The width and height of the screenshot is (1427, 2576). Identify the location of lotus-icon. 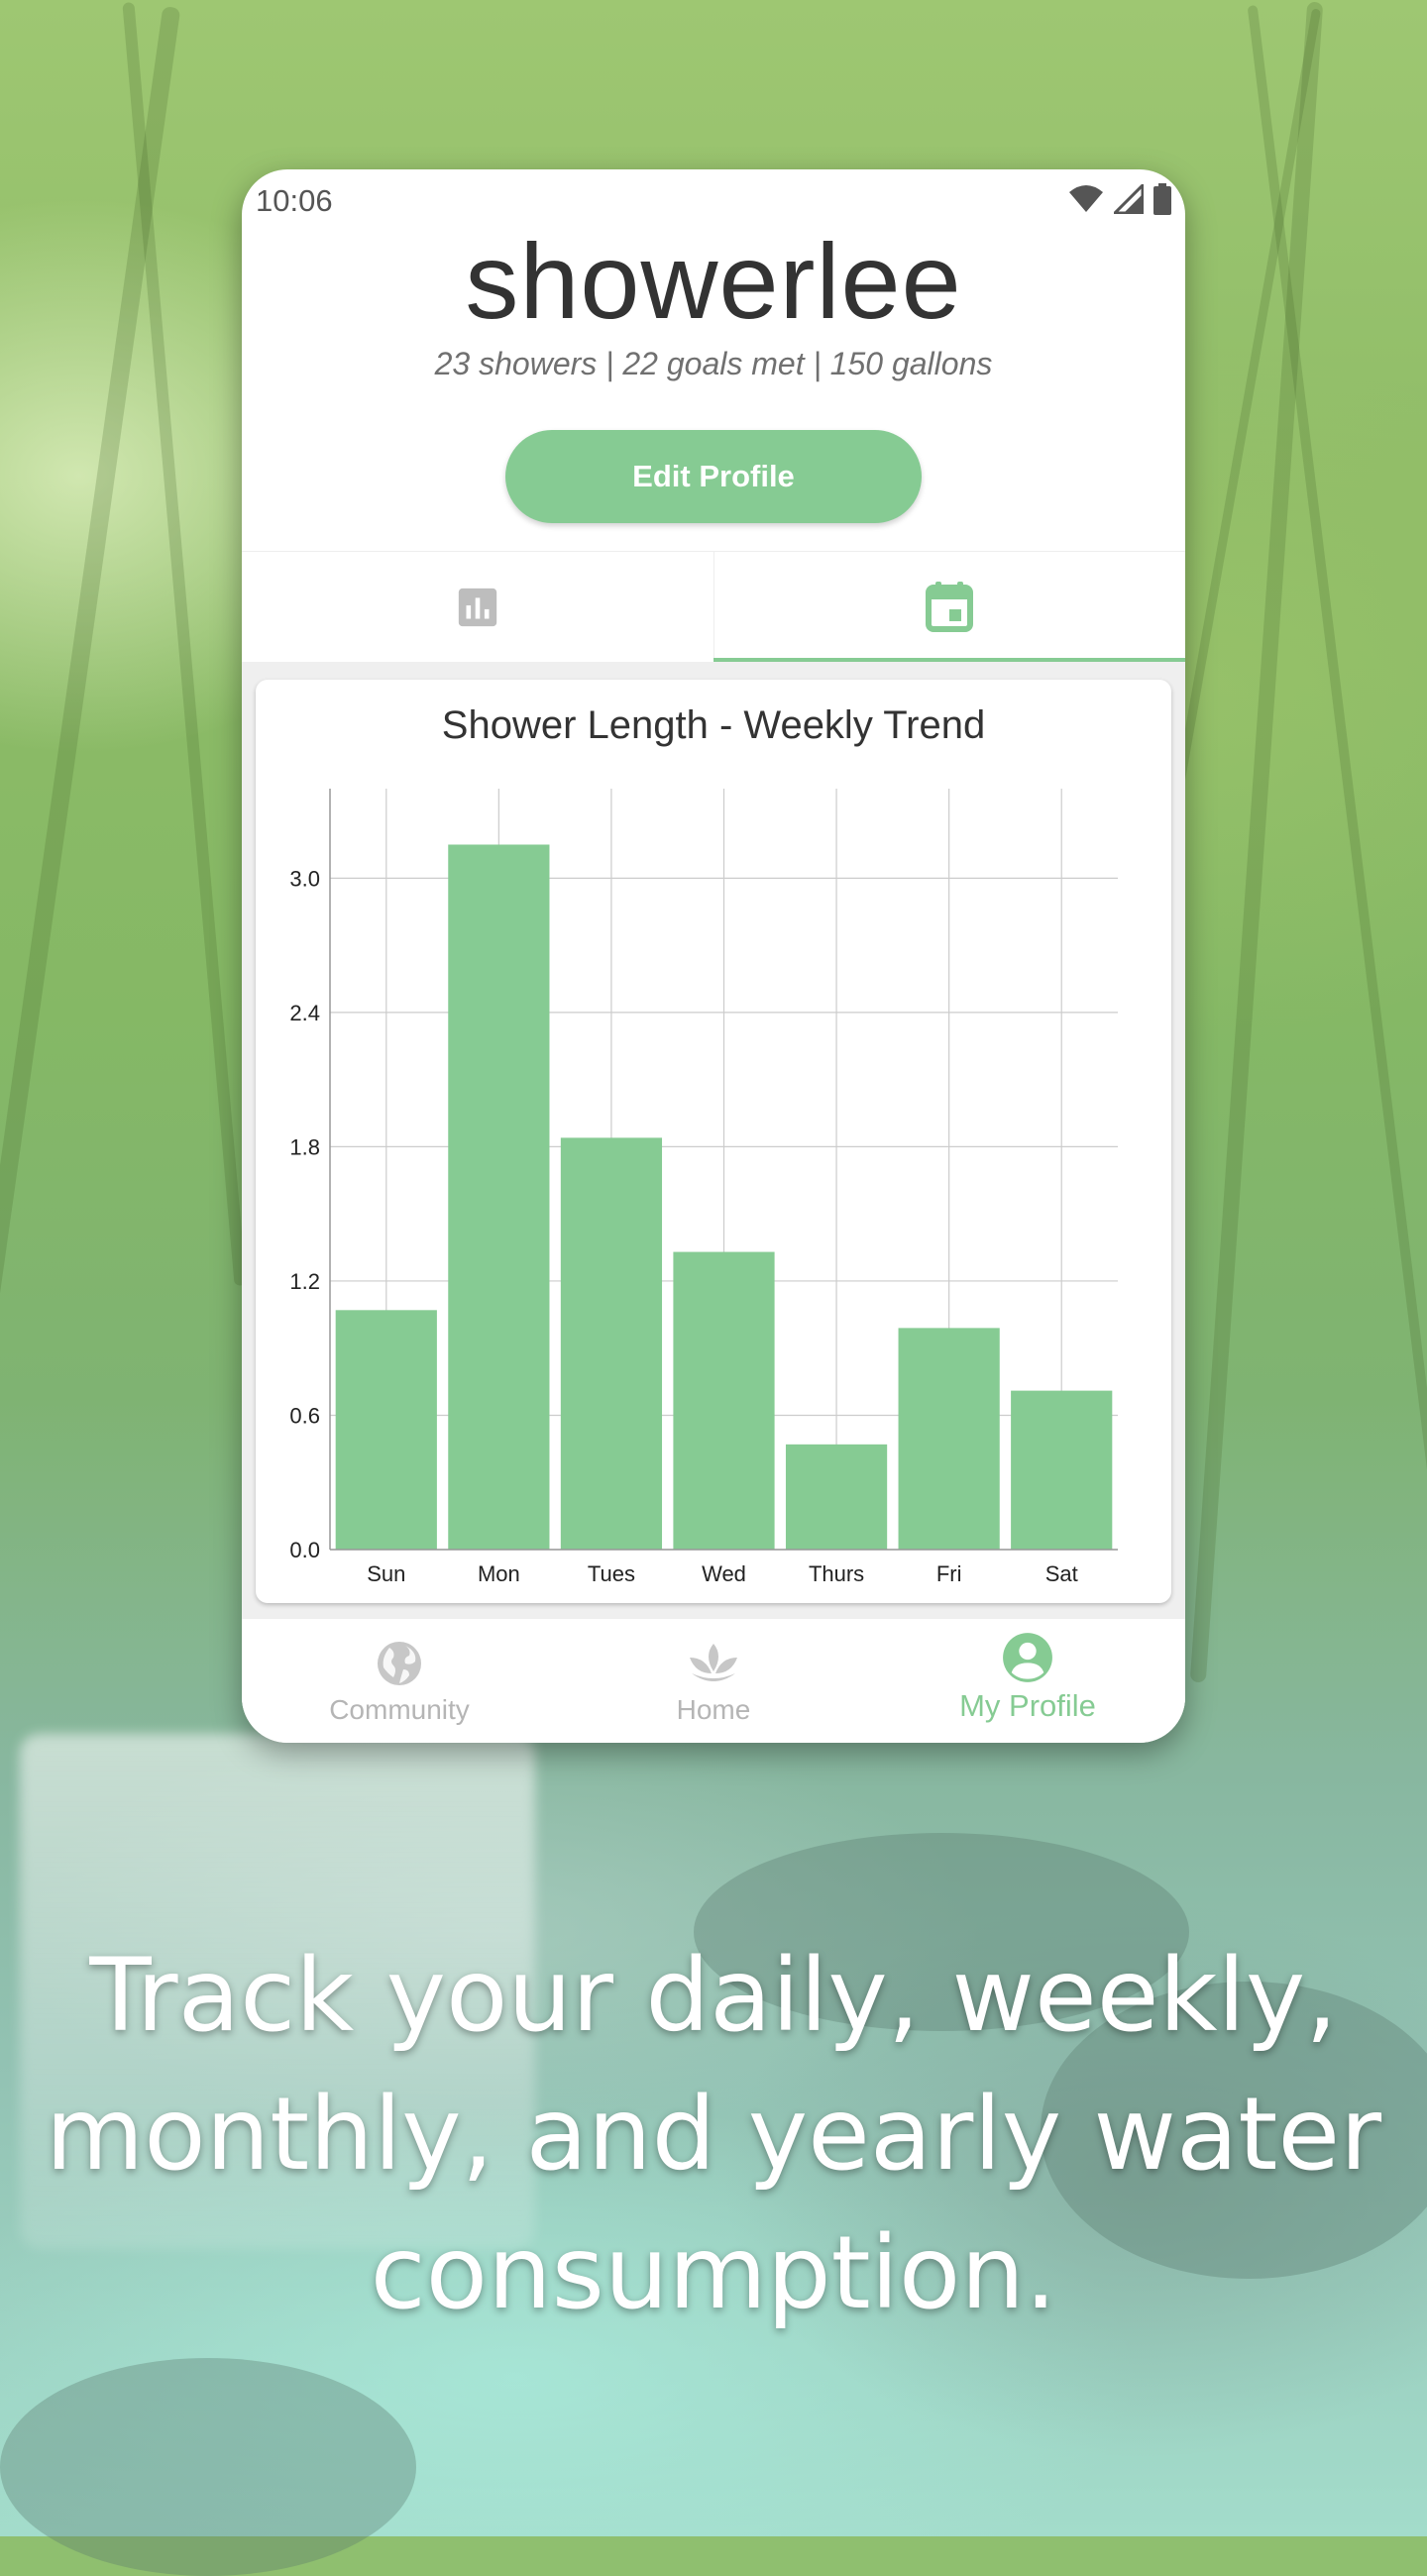
(713, 1662).